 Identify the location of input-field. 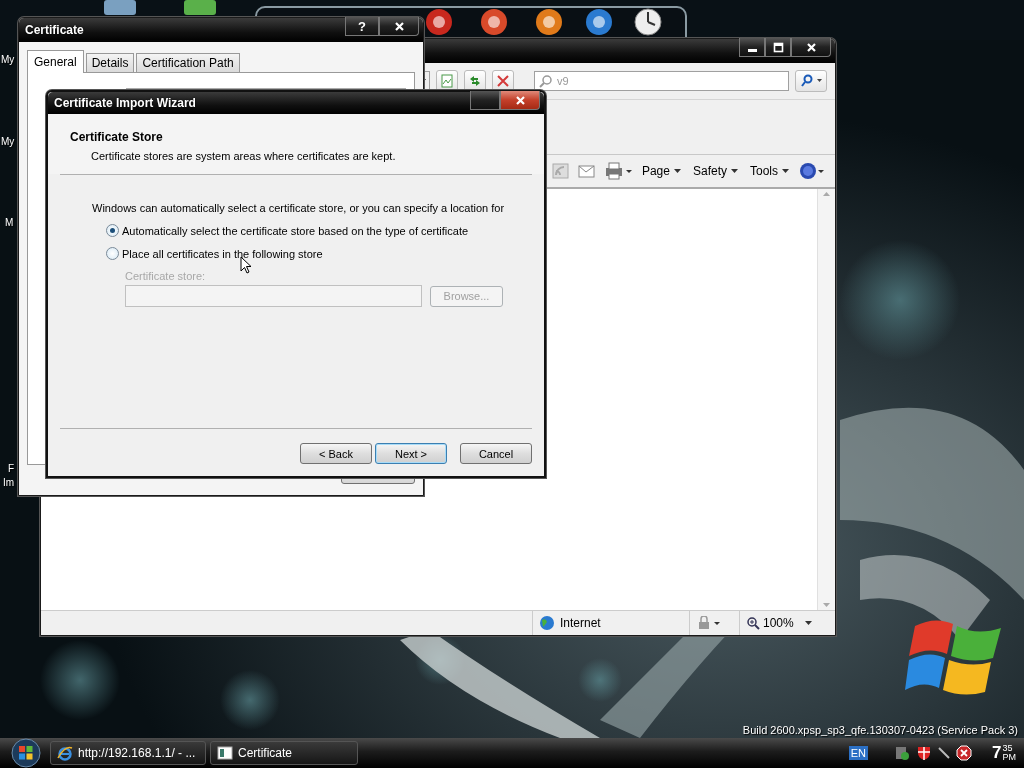
(273, 296).